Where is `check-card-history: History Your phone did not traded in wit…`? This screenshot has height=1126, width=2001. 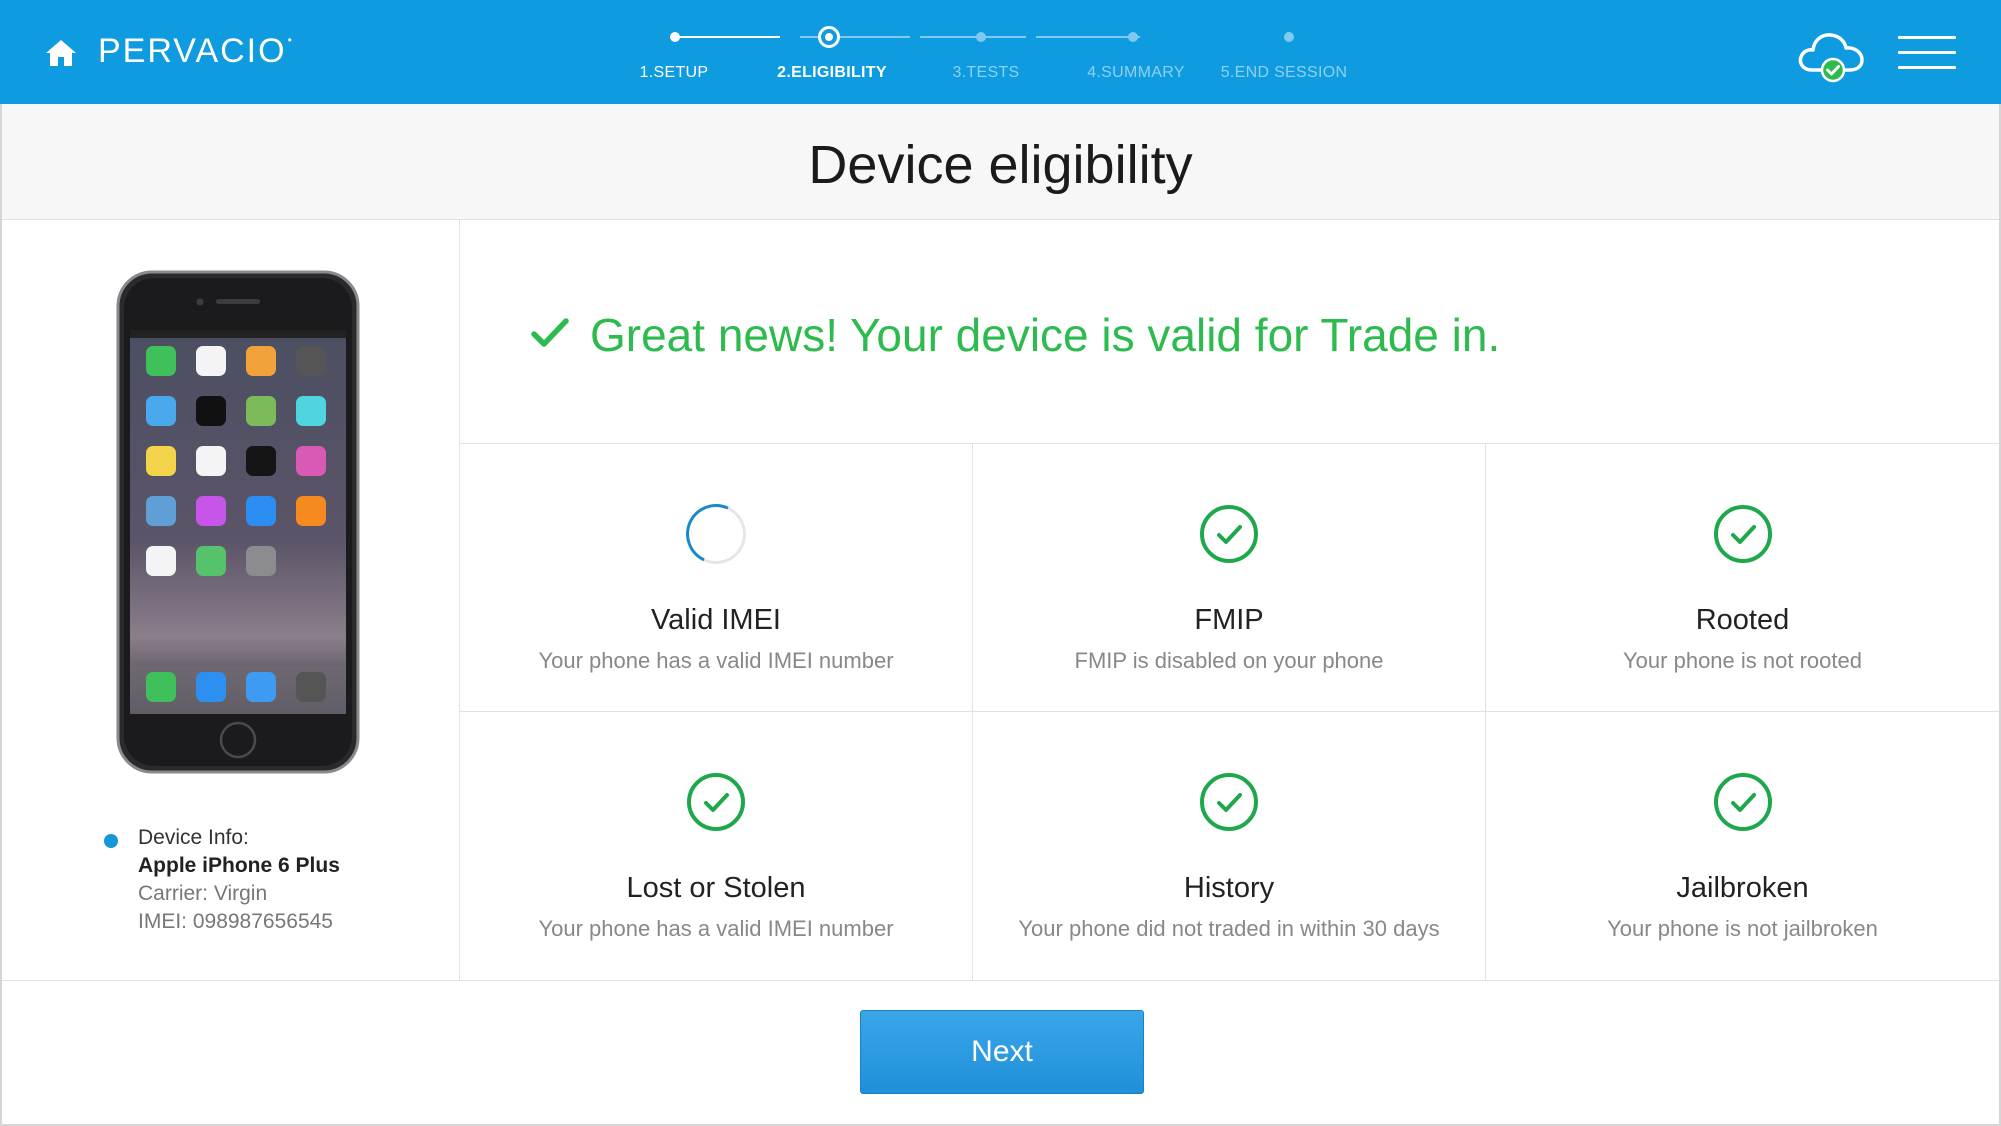 check-card-history: History Your phone did not traded in wit… is located at coordinates (1229, 846).